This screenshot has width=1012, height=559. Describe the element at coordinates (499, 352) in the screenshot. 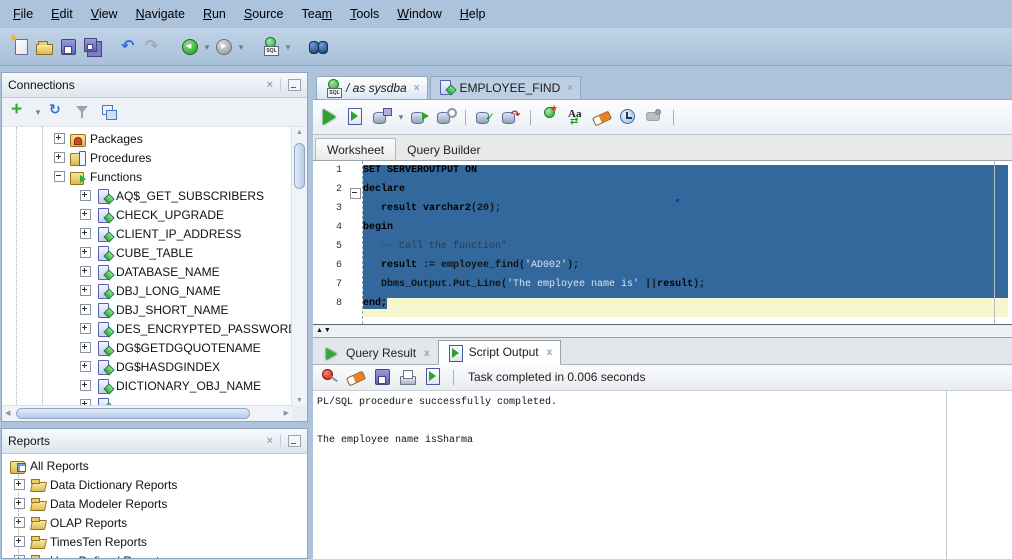

I see `results-tab-script-output: Script Output x` at that location.